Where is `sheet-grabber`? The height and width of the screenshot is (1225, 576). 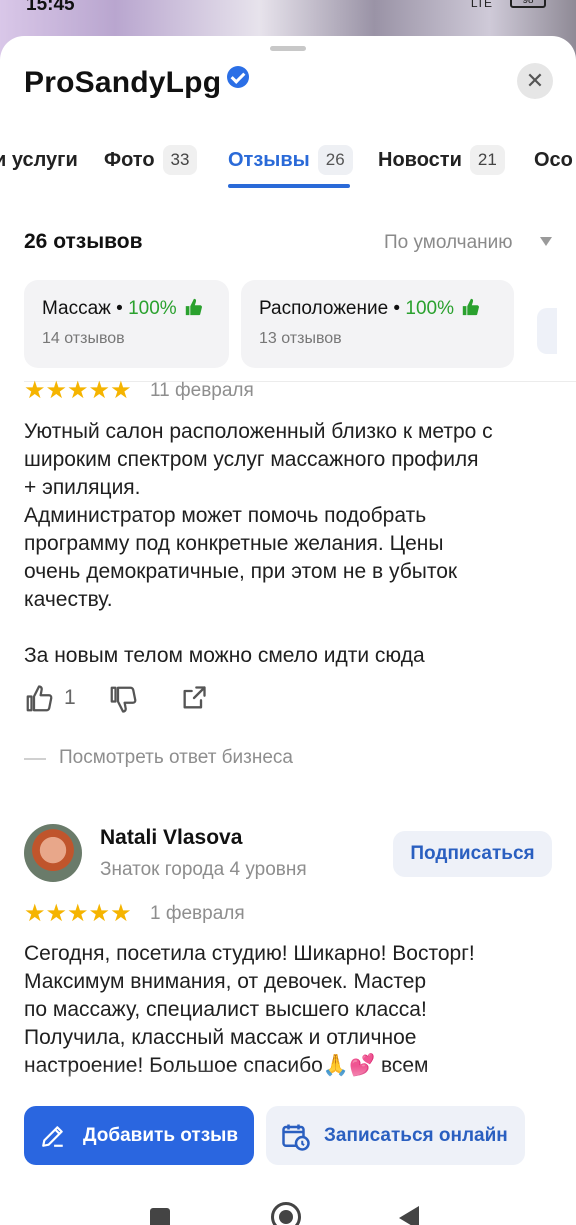 sheet-grabber is located at coordinates (288, 48).